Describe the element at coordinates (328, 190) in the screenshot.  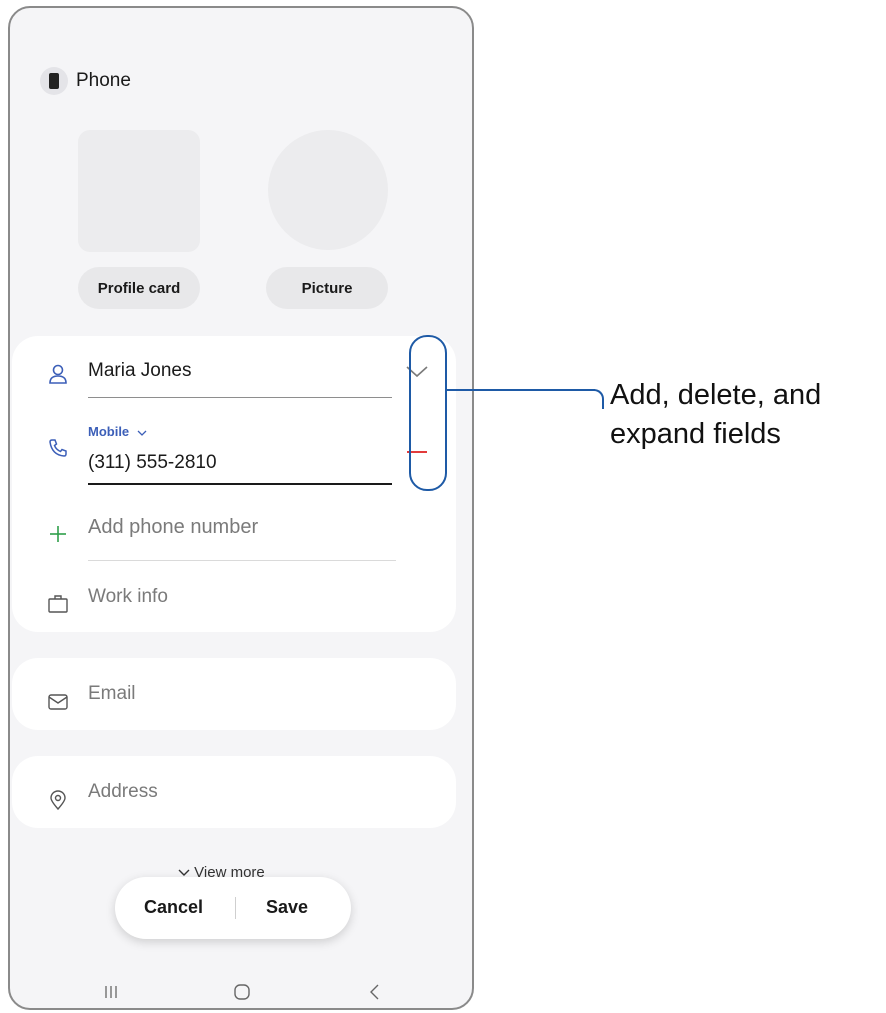
I see `picture-preview` at that location.